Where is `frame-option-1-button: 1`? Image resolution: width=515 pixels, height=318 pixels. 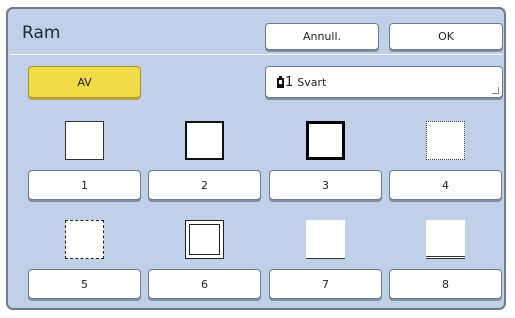
frame-option-1-button: 1 is located at coordinates (84, 185).